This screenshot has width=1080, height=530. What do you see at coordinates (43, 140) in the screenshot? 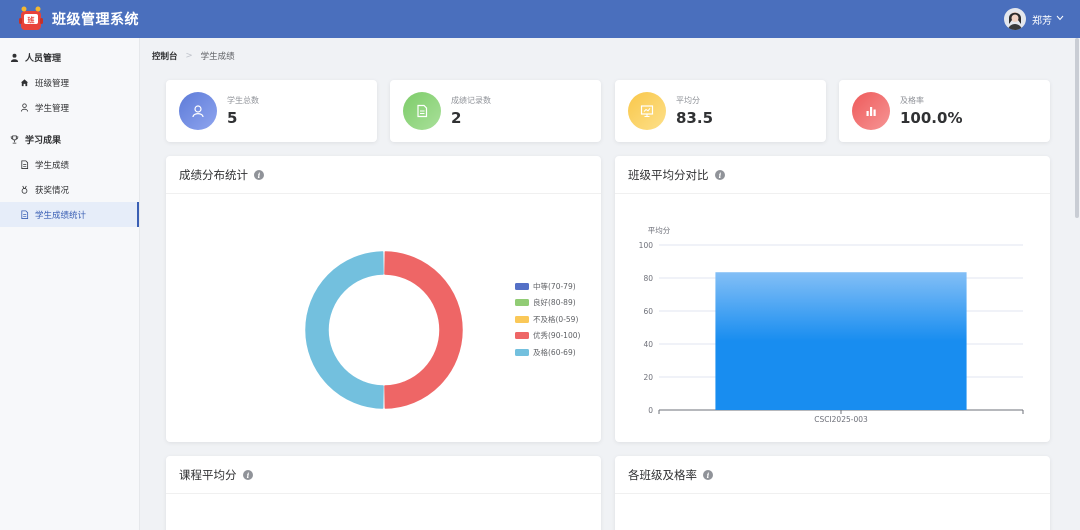
I see `sidebar-group-label: 学习成果` at bounding box center [43, 140].